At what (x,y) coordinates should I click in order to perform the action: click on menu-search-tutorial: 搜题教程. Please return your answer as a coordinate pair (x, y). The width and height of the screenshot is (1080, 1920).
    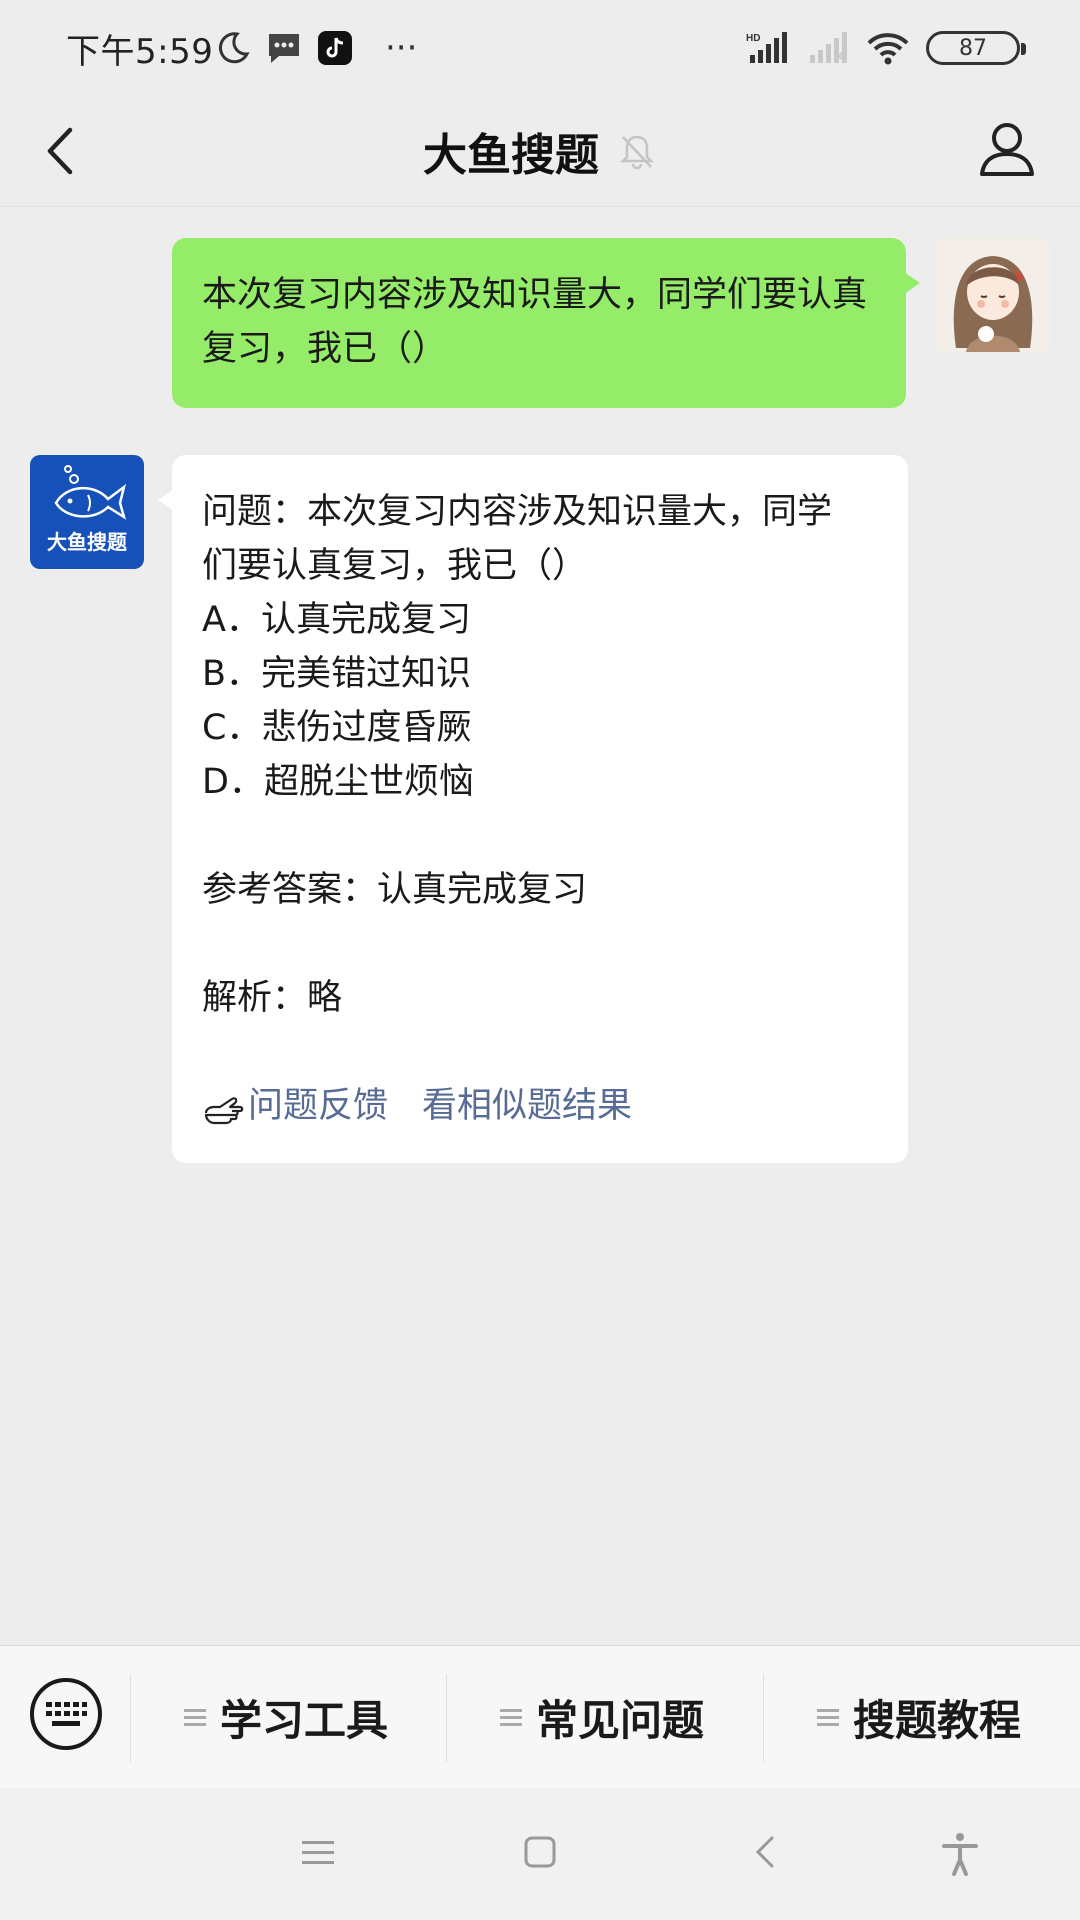
    Looking at the image, I should click on (918, 1717).